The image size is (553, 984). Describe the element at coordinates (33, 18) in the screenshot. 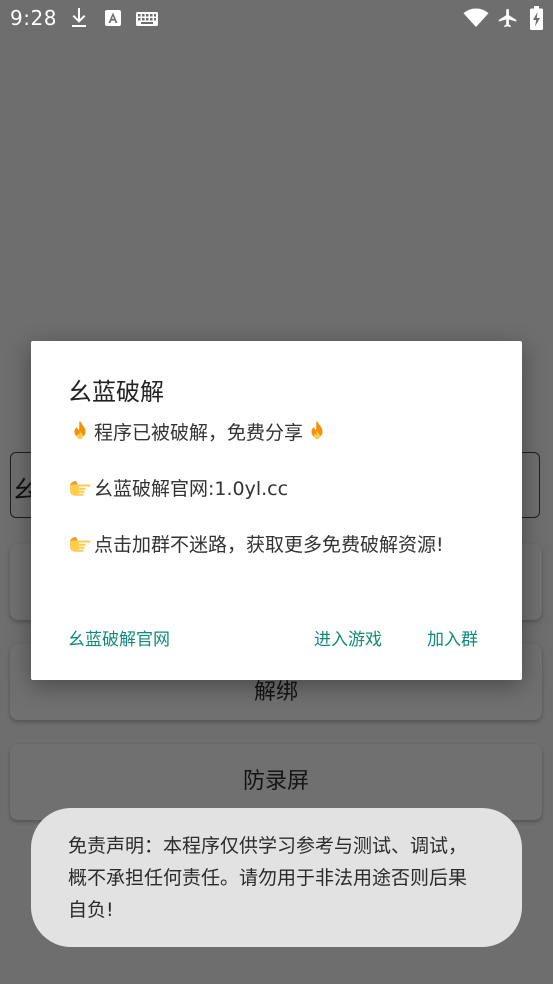

I see `clock: 9:28` at that location.